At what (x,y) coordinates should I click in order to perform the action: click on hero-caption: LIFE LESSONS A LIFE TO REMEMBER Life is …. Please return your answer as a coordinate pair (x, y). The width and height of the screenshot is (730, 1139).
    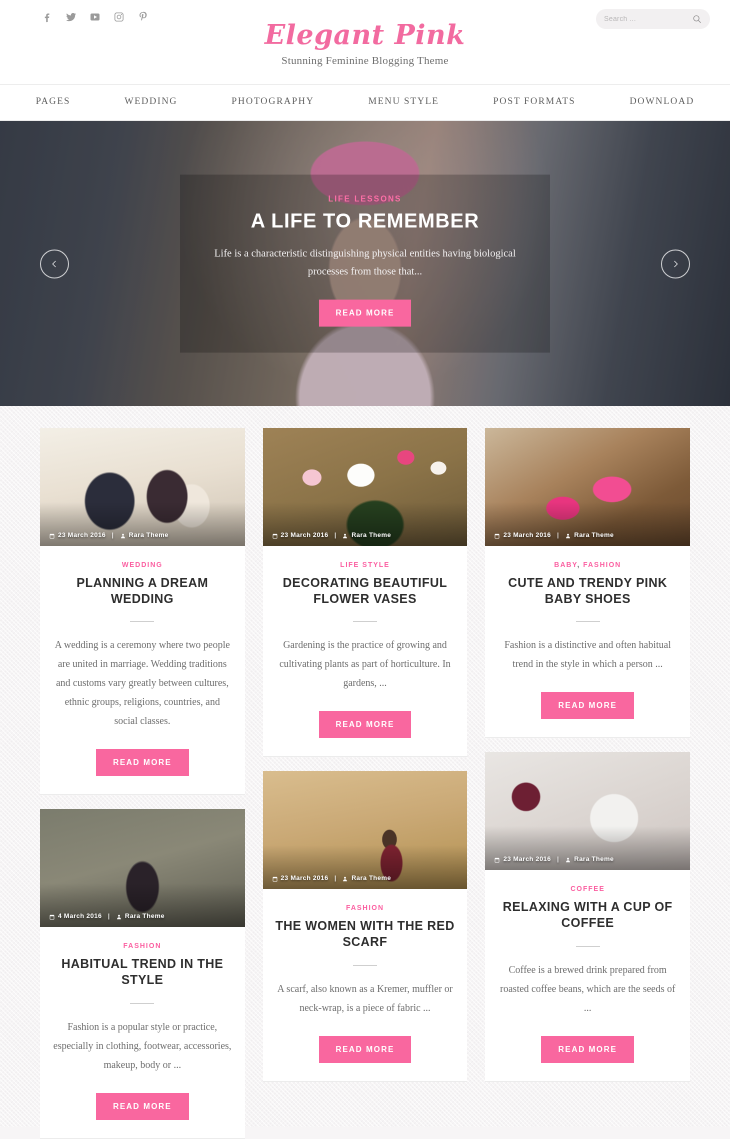
    Looking at the image, I should click on (365, 263).